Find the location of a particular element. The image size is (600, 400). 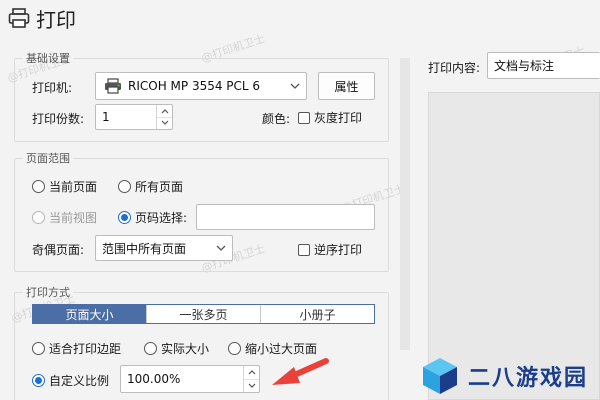

tab-booklet: 小册子 is located at coordinates (317, 314).